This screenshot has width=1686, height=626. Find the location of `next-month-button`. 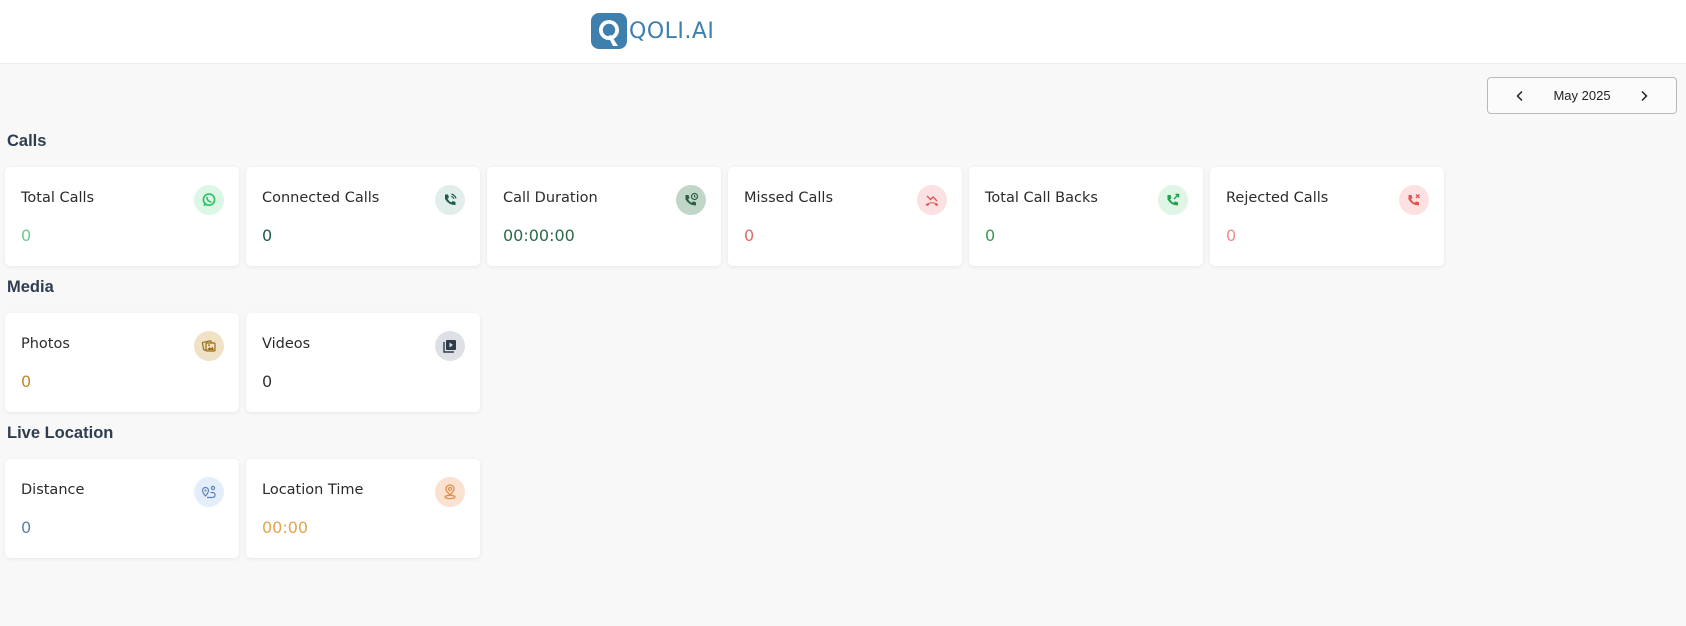

next-month-button is located at coordinates (1644, 96).